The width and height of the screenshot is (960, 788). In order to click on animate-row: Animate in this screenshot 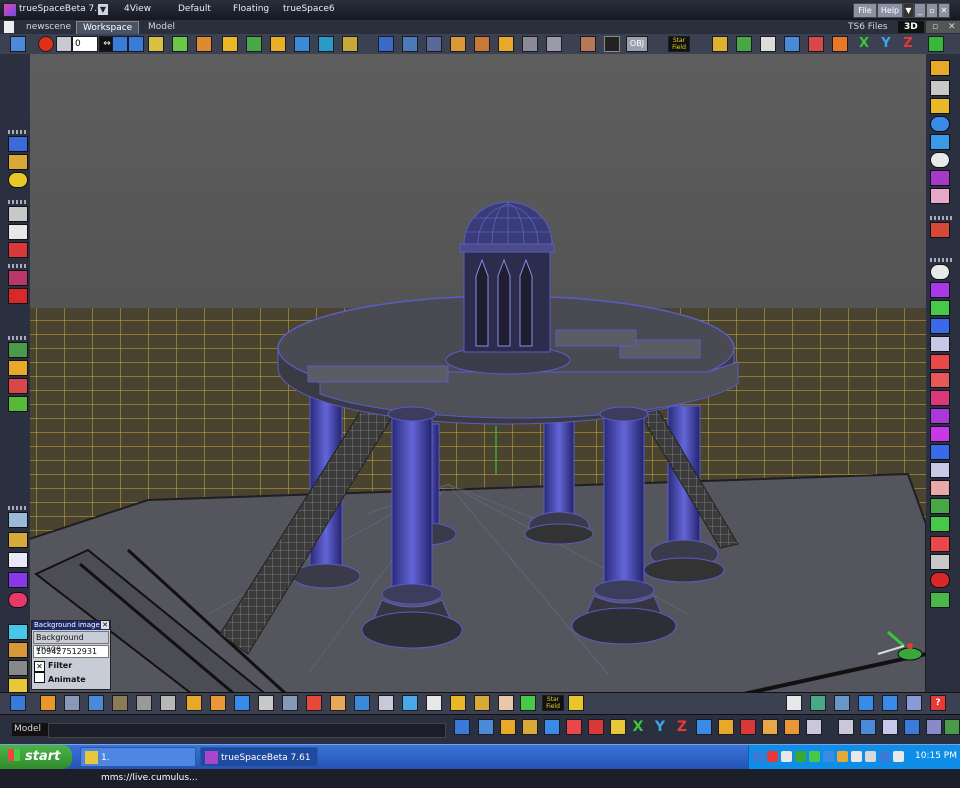, I will do `click(71, 678)`.